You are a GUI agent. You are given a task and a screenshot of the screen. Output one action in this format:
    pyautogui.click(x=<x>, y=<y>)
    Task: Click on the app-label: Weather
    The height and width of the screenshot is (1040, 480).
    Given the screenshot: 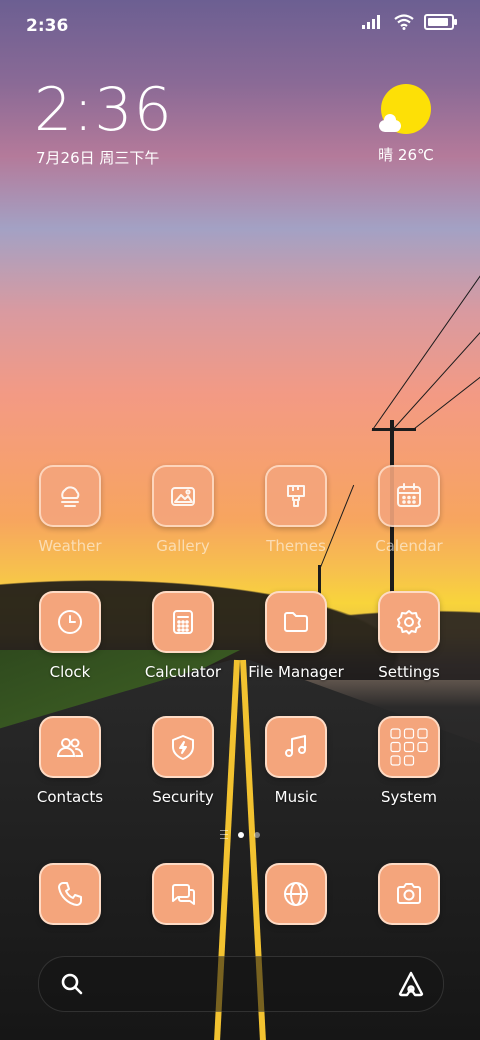 What is the action you would take?
    pyautogui.click(x=70, y=546)
    